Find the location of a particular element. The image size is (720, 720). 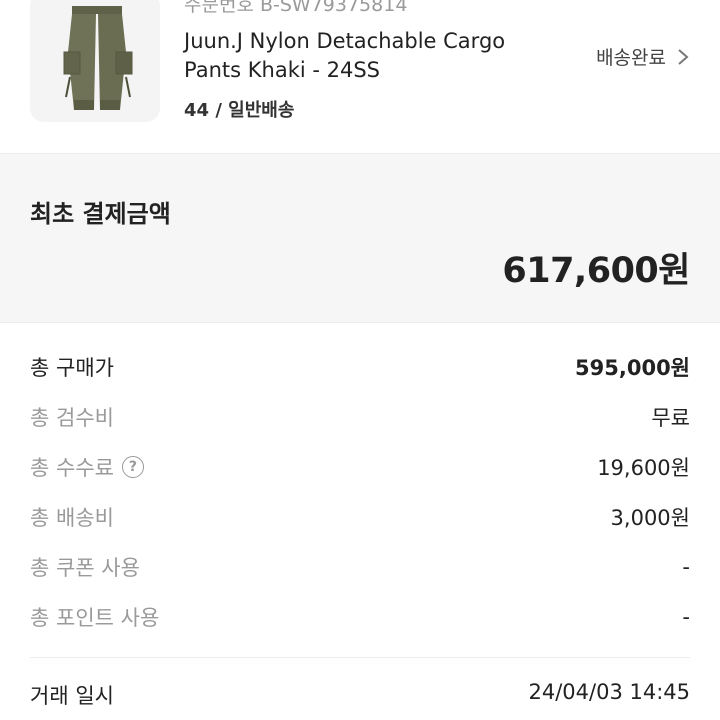

product-thumbnail is located at coordinates (95, 61).